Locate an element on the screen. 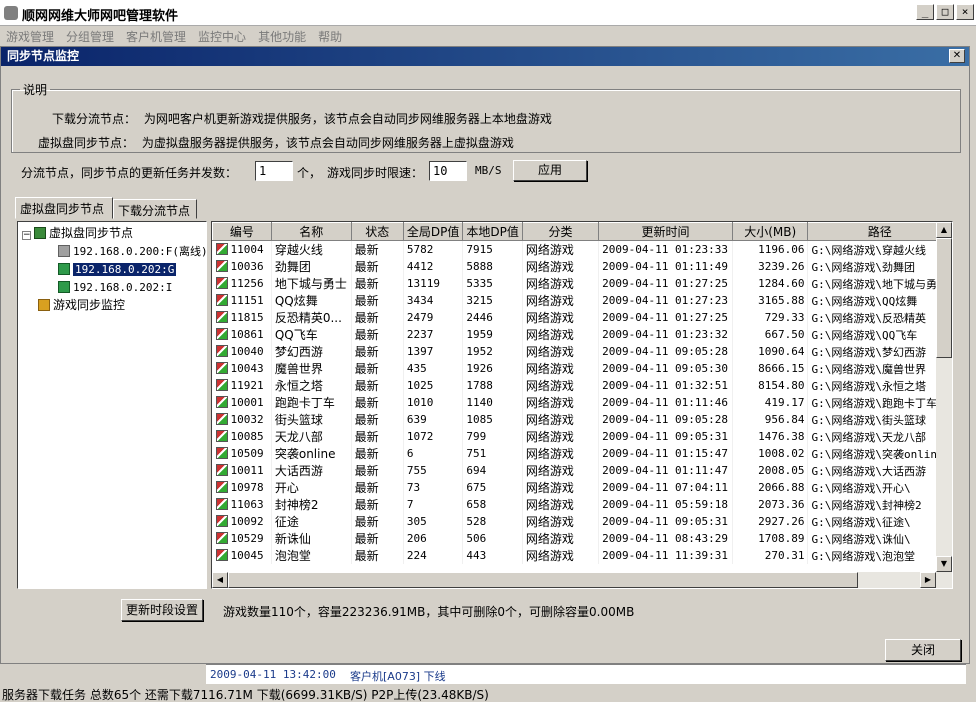 The image size is (976, 702). table-cell: 1952 is located at coordinates (492, 351).